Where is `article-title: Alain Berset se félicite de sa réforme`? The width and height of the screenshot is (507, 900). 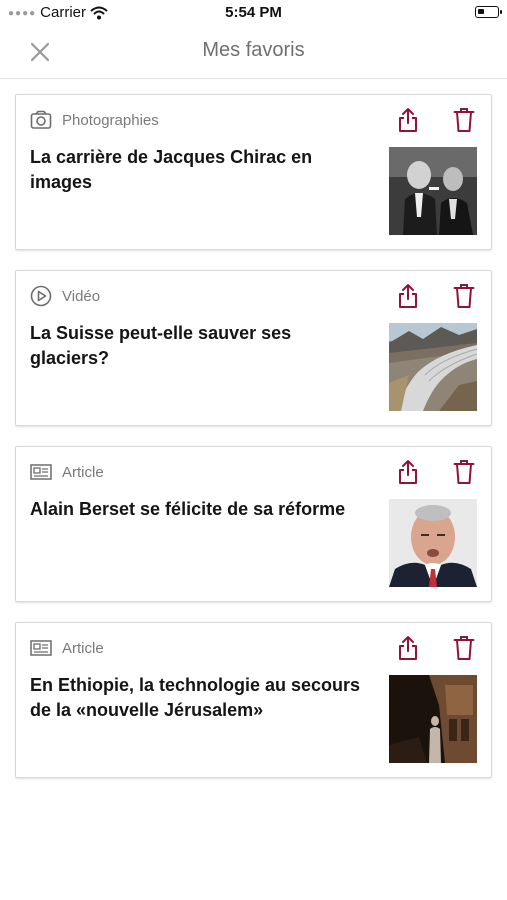
article-title: Alain Berset se félicite de sa réforme is located at coordinates (200, 509).